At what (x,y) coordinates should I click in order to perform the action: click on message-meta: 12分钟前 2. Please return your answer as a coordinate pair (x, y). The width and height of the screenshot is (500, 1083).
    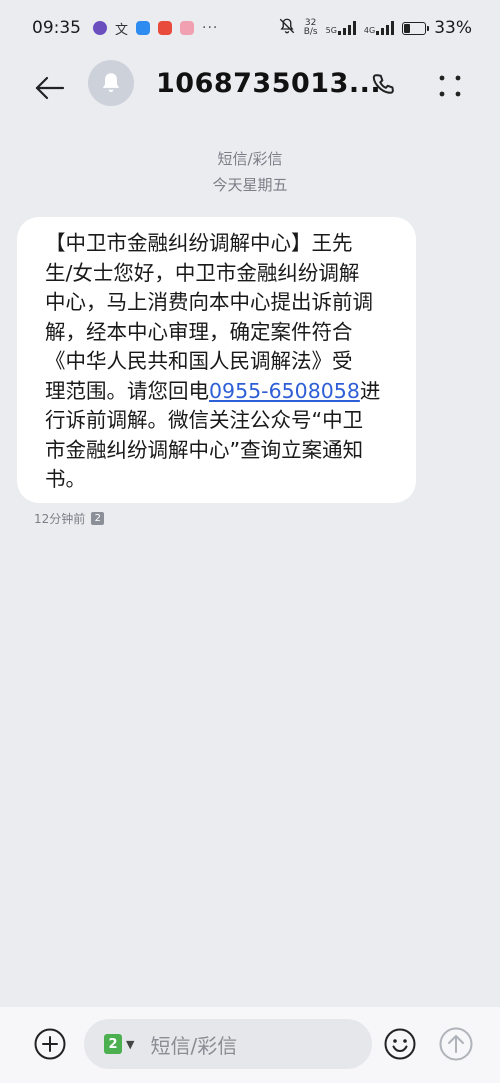
    Looking at the image, I should click on (69, 518).